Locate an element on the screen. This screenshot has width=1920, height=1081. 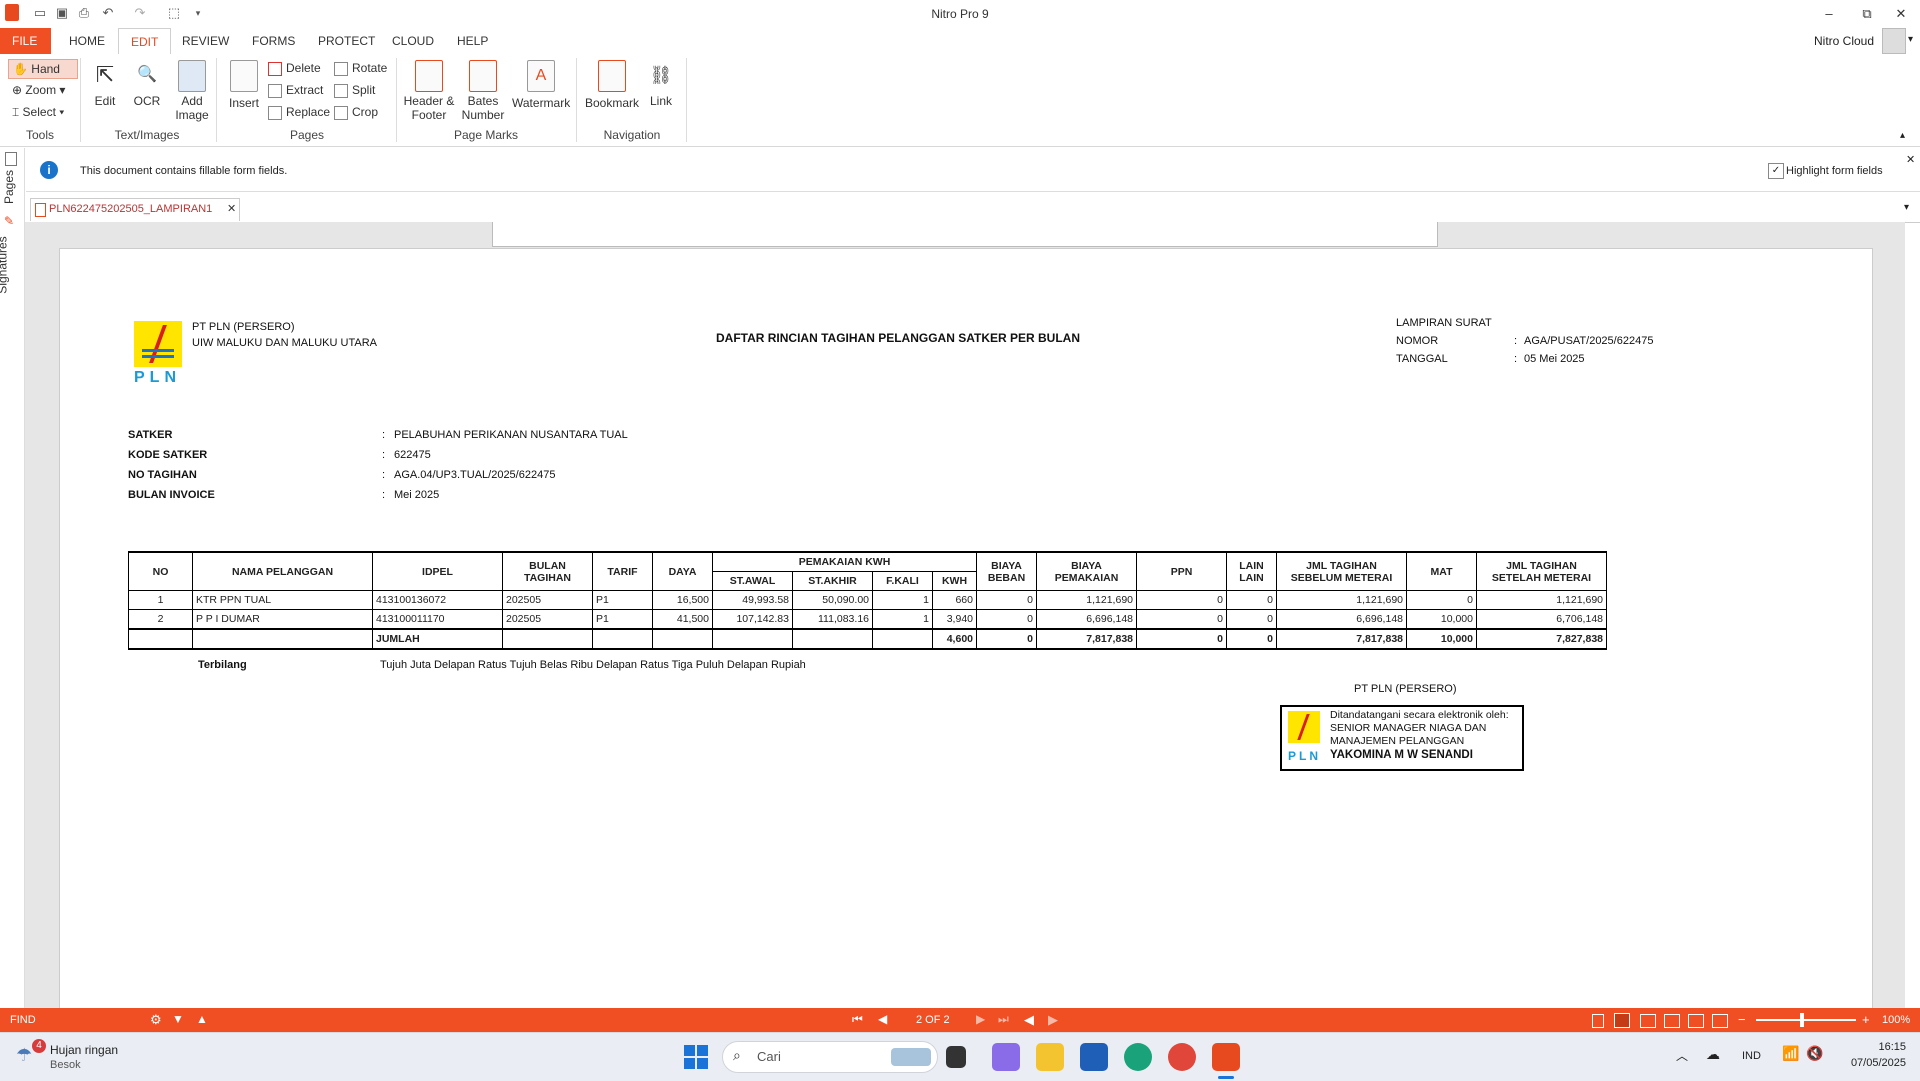
onedrive-icon: ☁ is located at coordinates (1713, 1054).